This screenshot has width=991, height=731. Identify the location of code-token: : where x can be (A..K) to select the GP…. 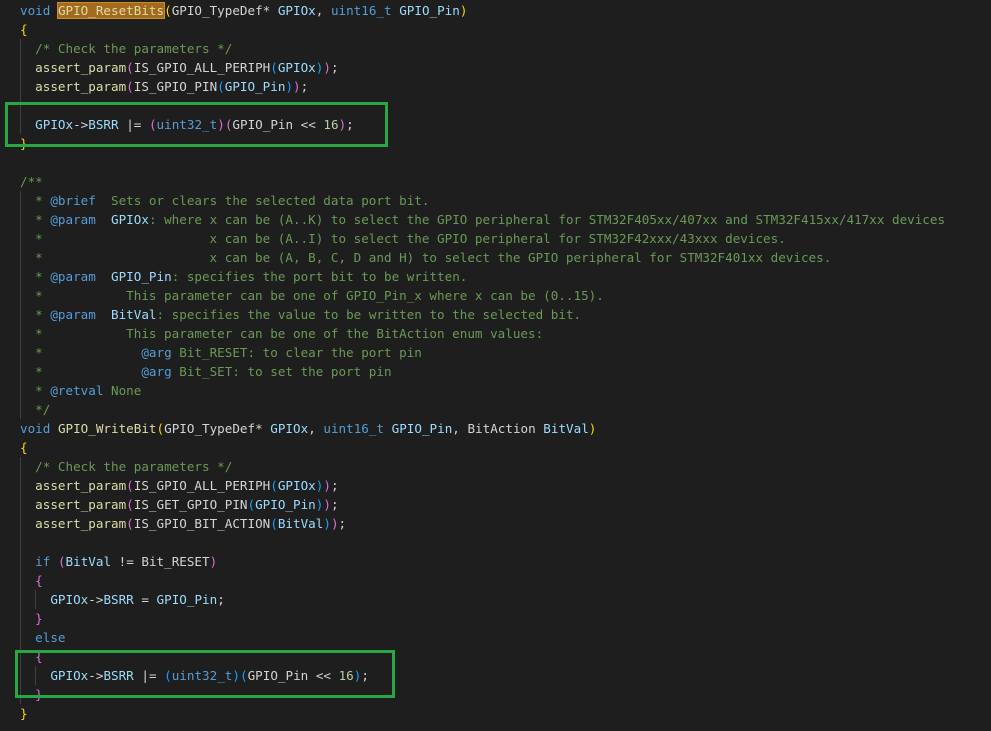
(547, 219).